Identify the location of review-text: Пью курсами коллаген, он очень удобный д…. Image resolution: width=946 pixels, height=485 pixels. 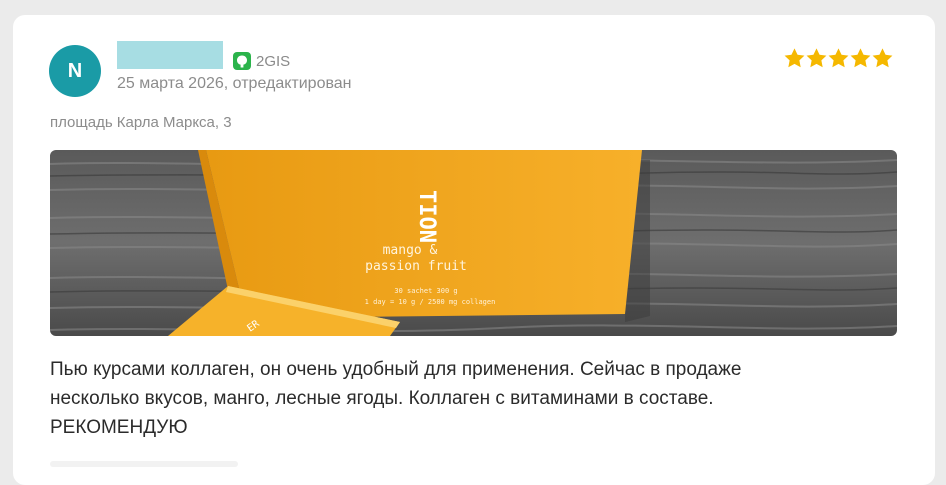
(396, 398).